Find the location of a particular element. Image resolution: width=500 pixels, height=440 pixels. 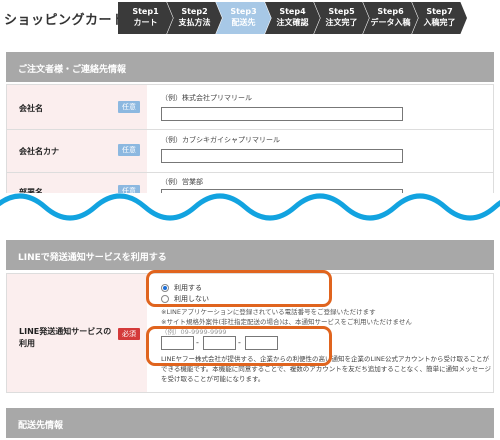

step-number: Step3 is located at coordinates (243, 11).